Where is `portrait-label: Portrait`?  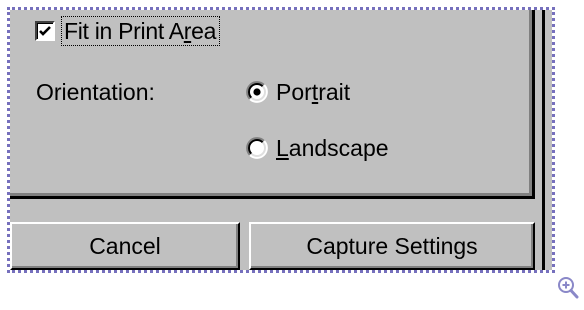 portrait-label: Portrait is located at coordinates (313, 92).